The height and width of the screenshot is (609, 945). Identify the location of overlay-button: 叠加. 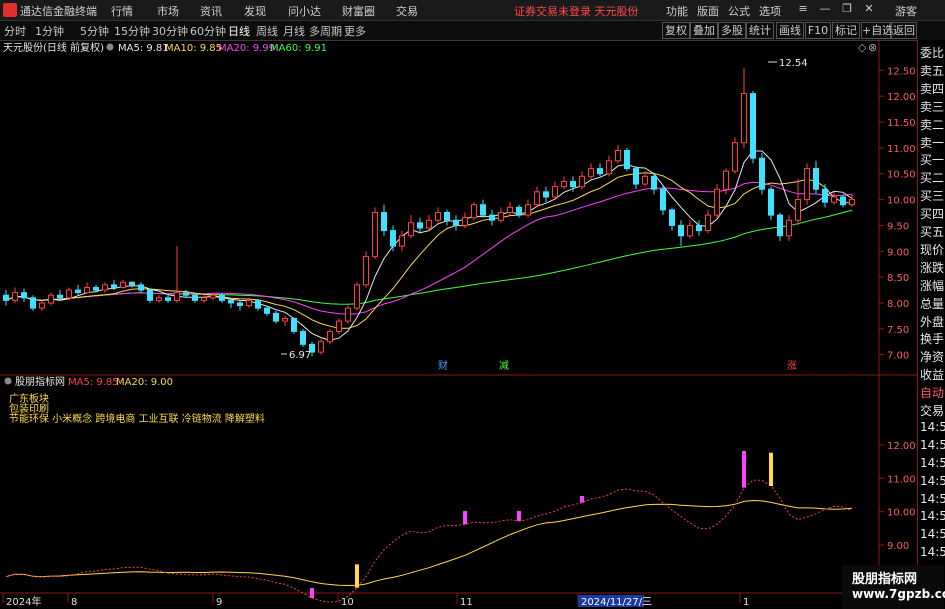
(704, 30).